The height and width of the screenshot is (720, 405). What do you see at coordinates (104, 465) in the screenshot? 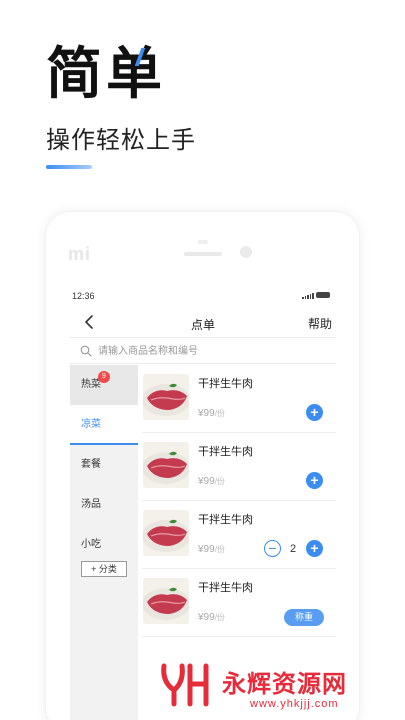
I see `sidebar-item-set-meals: 套餐` at bounding box center [104, 465].